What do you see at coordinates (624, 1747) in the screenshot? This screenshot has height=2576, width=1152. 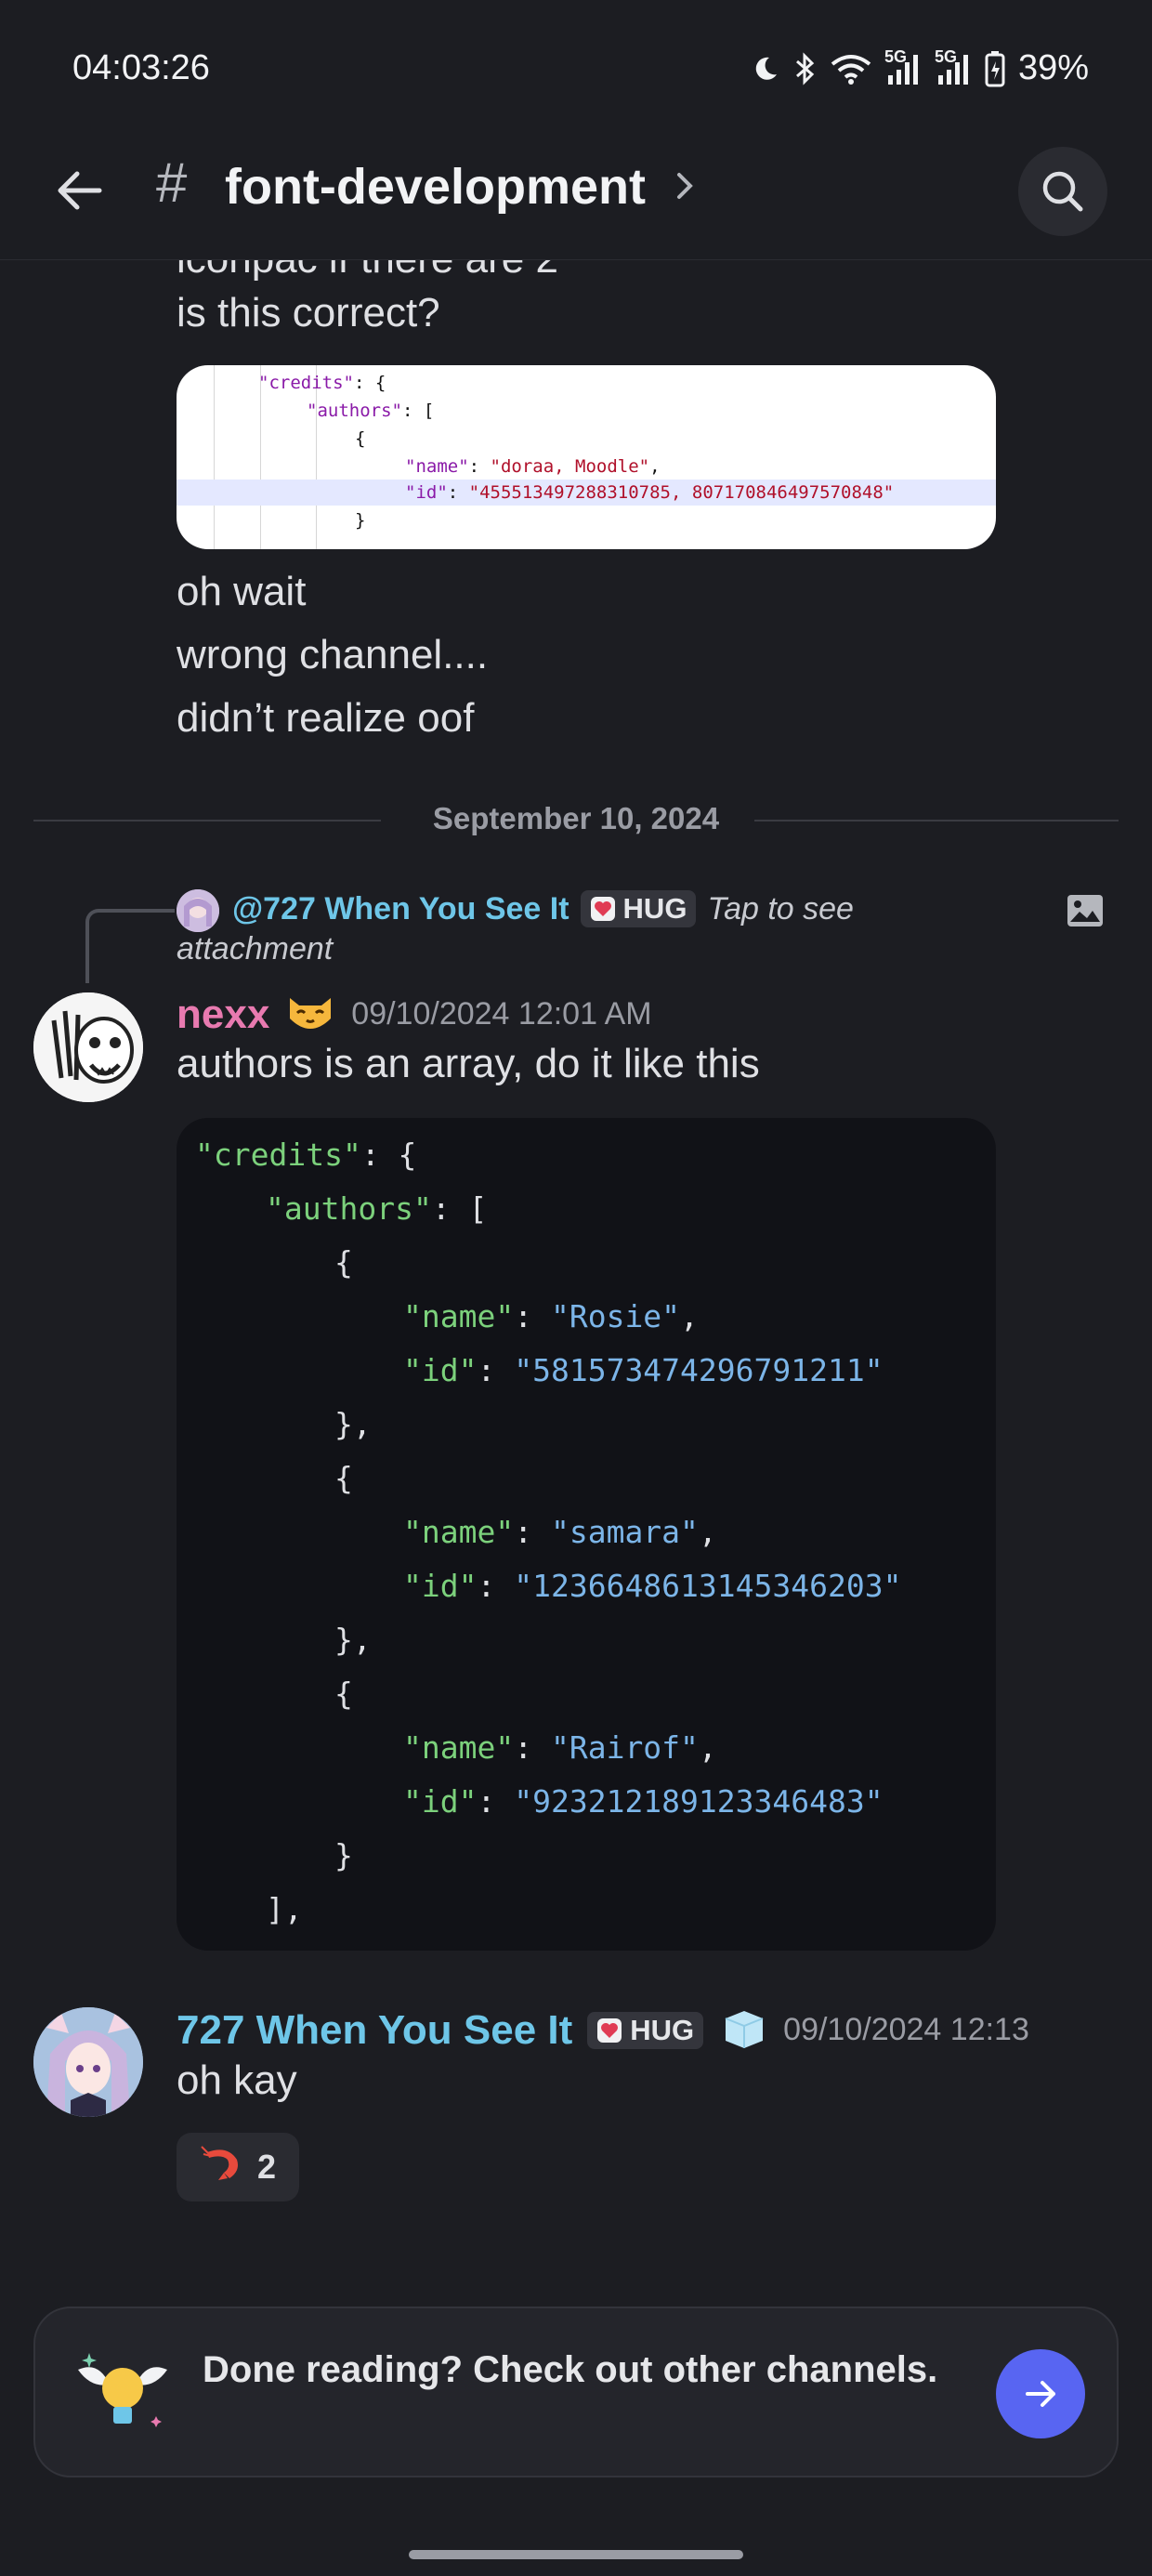 I see `code-value: "Rairof"` at bounding box center [624, 1747].